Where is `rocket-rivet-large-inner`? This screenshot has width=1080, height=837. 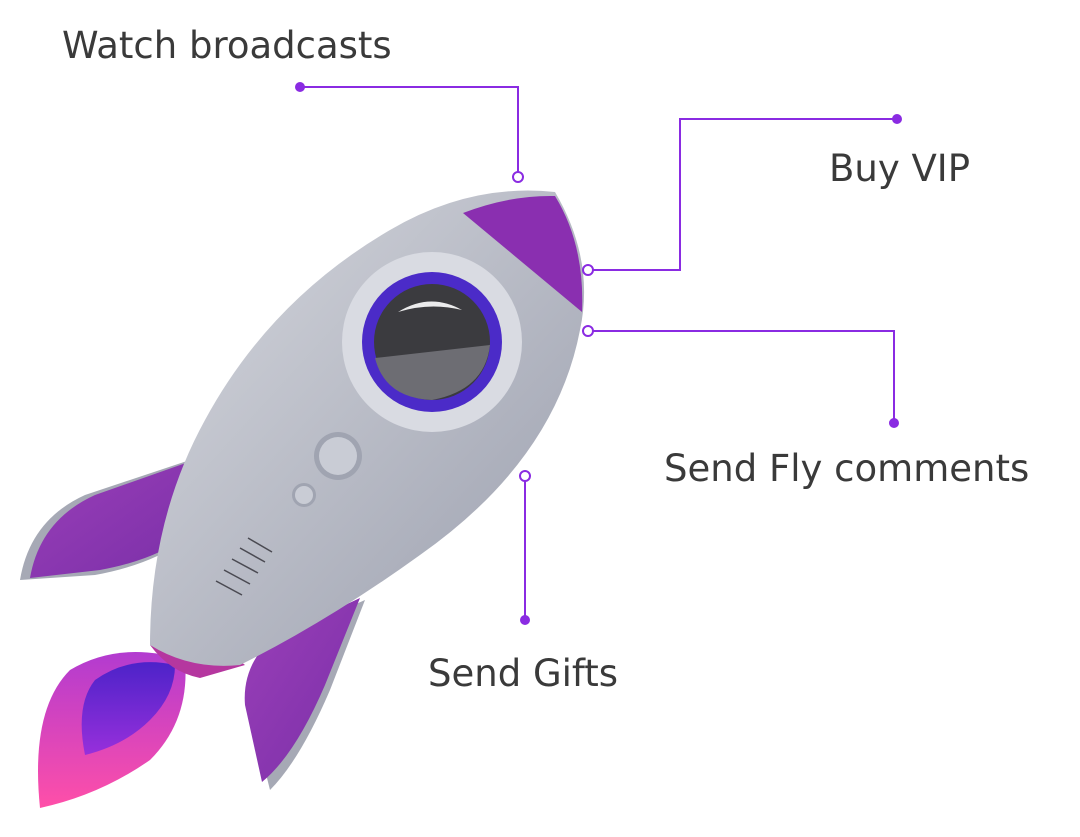 rocket-rivet-large-inner is located at coordinates (338, 456).